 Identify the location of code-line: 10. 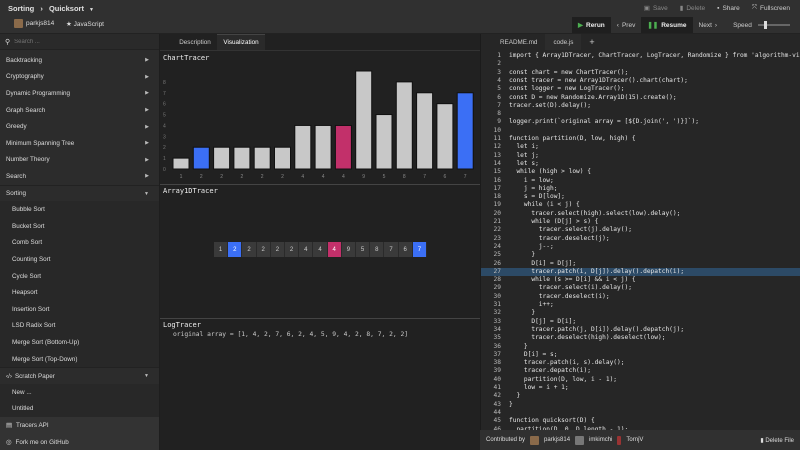
(640, 131).